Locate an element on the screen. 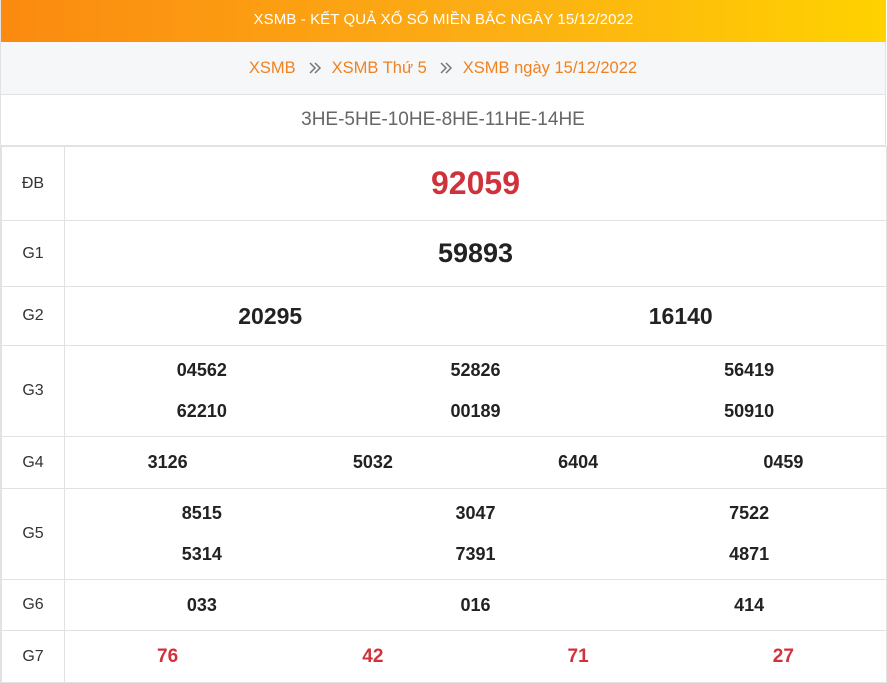 The image size is (887, 683). prize-number: 16140 is located at coordinates (680, 315).